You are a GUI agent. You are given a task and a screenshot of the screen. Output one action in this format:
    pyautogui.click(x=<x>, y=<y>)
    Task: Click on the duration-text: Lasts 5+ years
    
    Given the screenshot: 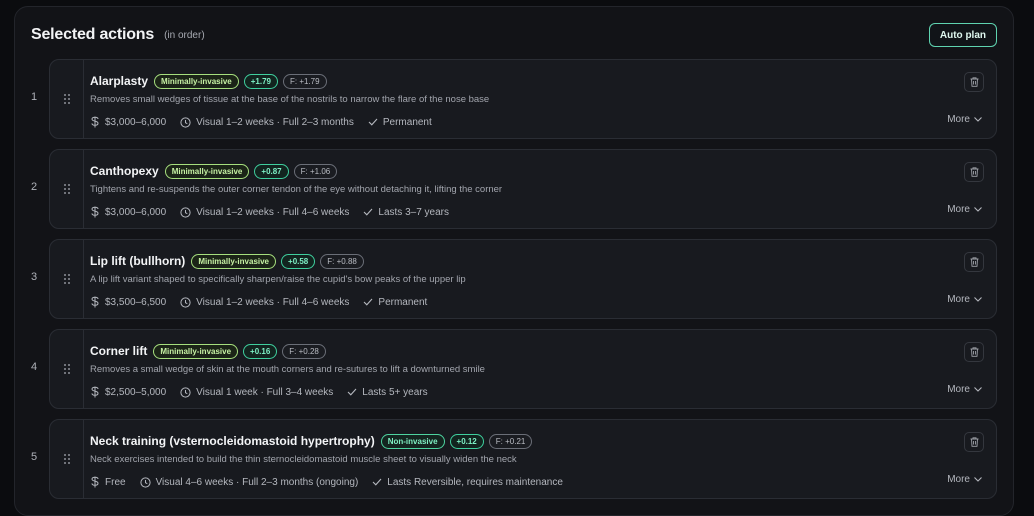 What is the action you would take?
    pyautogui.click(x=395, y=392)
    